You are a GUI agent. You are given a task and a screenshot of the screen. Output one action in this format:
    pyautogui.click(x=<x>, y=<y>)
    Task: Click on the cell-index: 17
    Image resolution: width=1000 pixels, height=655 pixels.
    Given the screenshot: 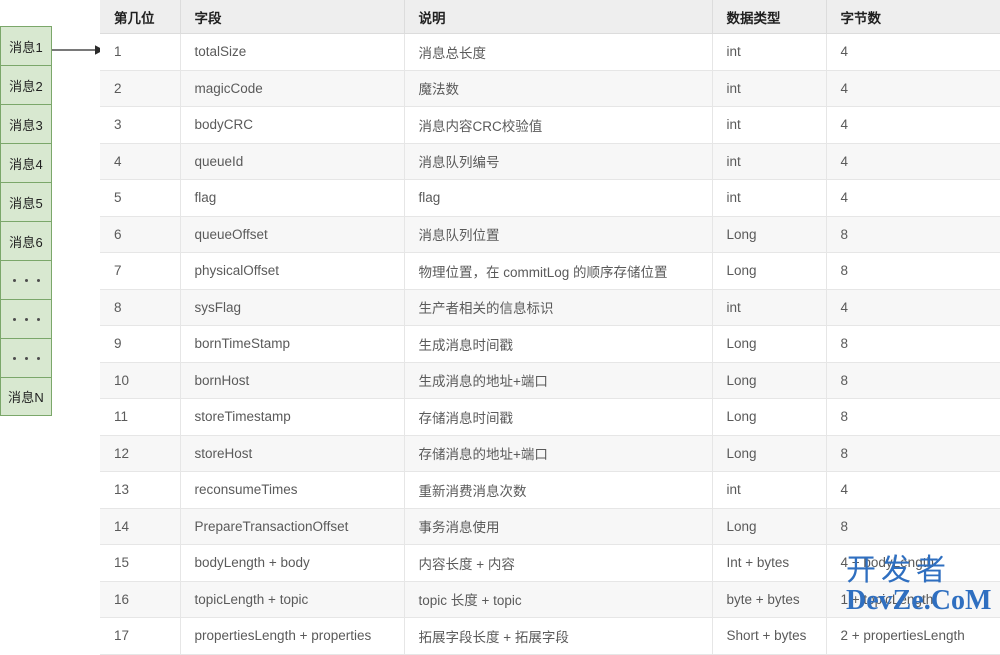 What is the action you would take?
    pyautogui.click(x=140, y=636)
    